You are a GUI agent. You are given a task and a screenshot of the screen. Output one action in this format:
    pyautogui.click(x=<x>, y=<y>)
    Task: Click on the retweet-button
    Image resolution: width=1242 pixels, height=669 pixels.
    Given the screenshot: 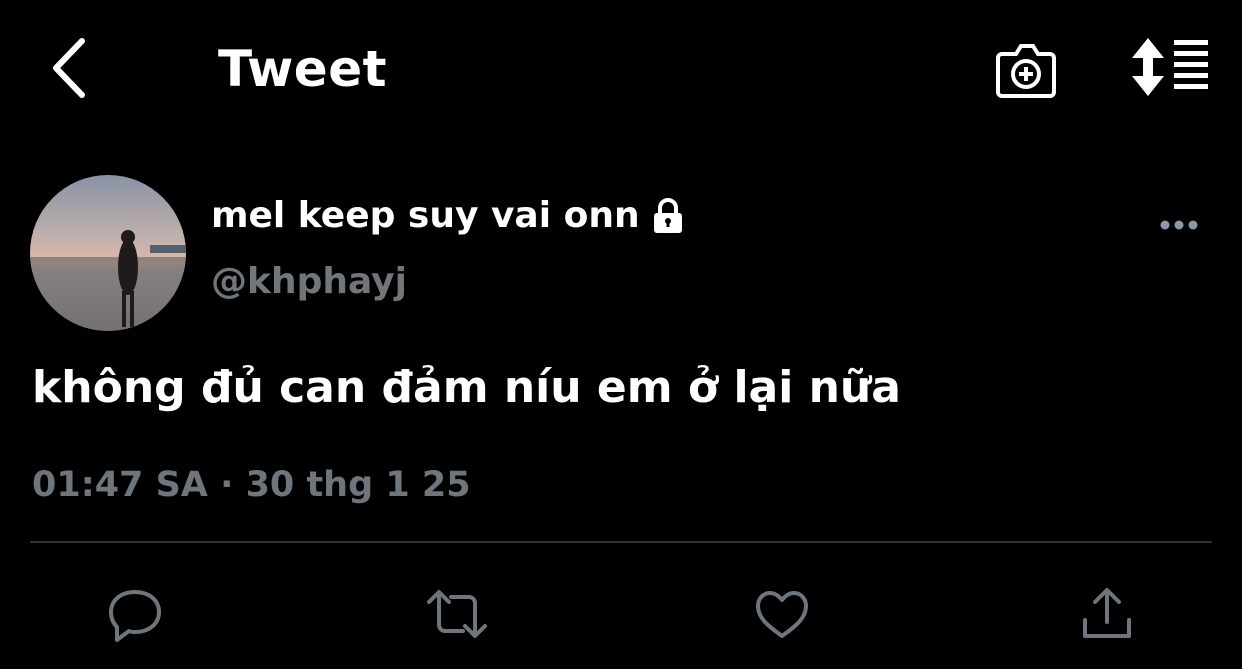 What is the action you would take?
    pyautogui.click(x=457, y=614)
    